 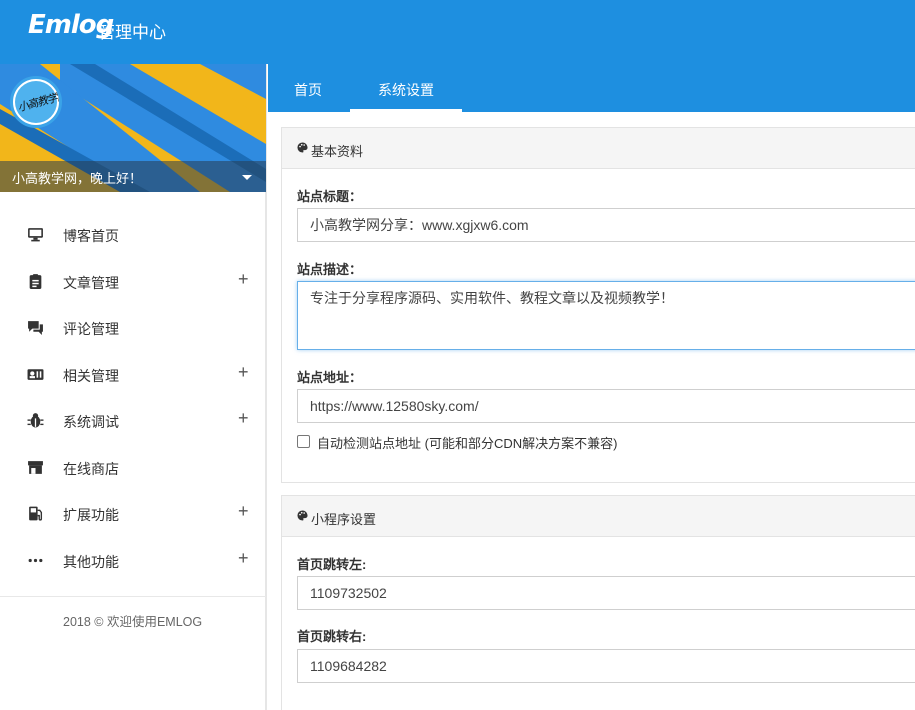 What do you see at coordinates (467, 442) in the screenshot?
I see `auto-detect-label: 自动检测站点地址 (可能和部分CDN解决方案不兼容)` at bounding box center [467, 442].